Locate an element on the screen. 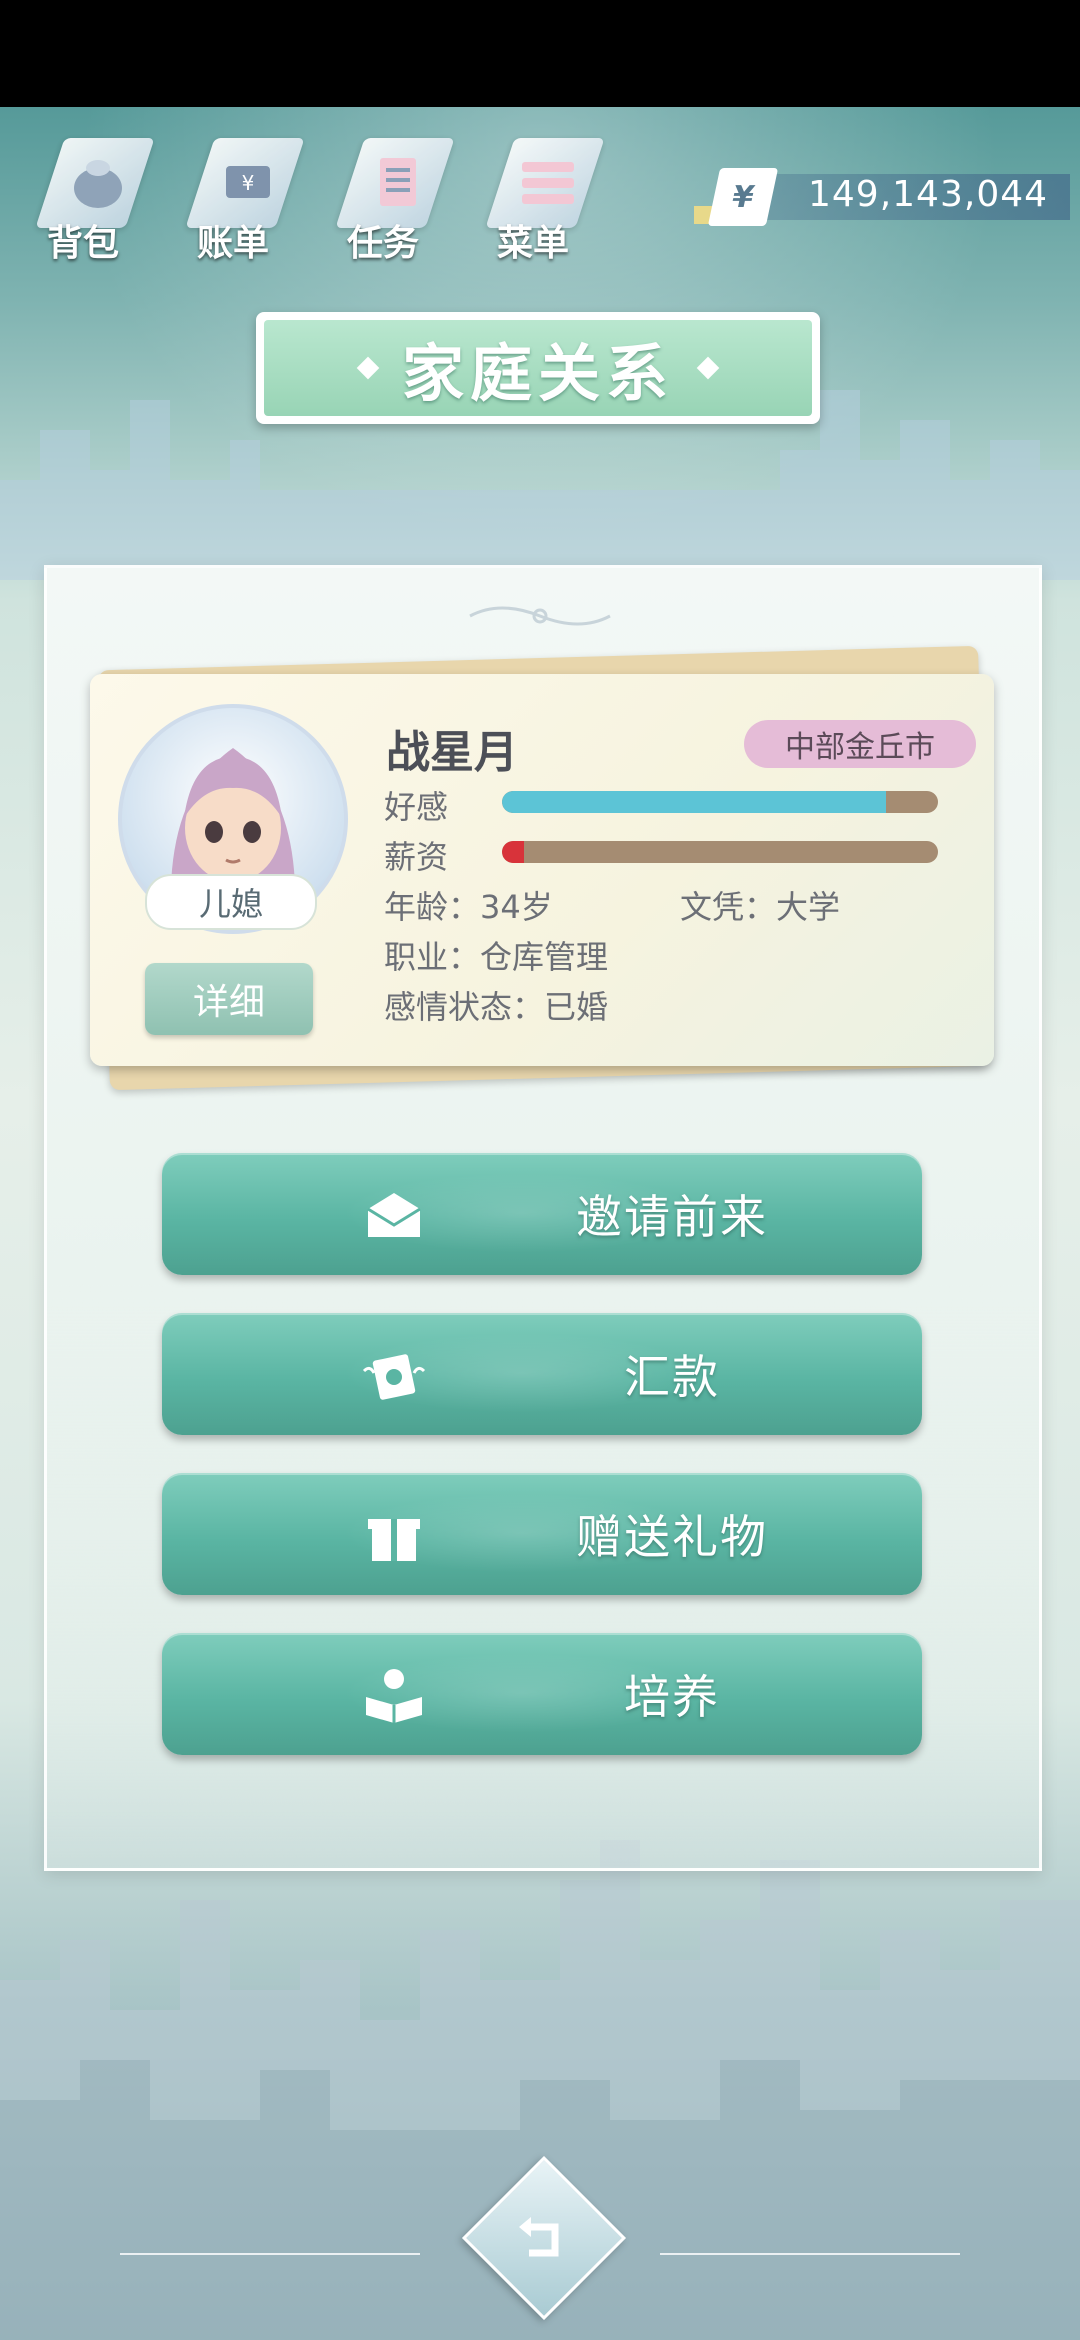 Image resolution: width=1080 pixels, height=2340 pixels. ornament-icon is located at coordinates (540, 616).